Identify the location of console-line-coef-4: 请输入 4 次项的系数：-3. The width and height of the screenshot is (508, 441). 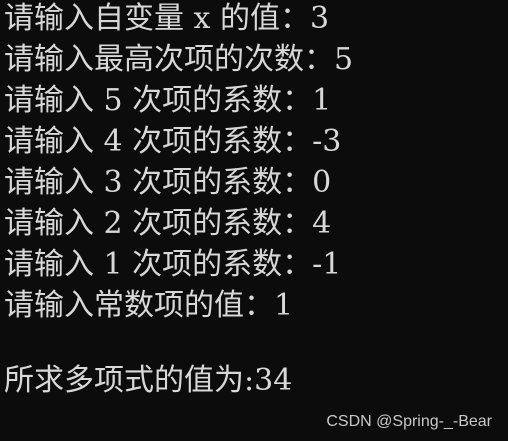
(173, 141).